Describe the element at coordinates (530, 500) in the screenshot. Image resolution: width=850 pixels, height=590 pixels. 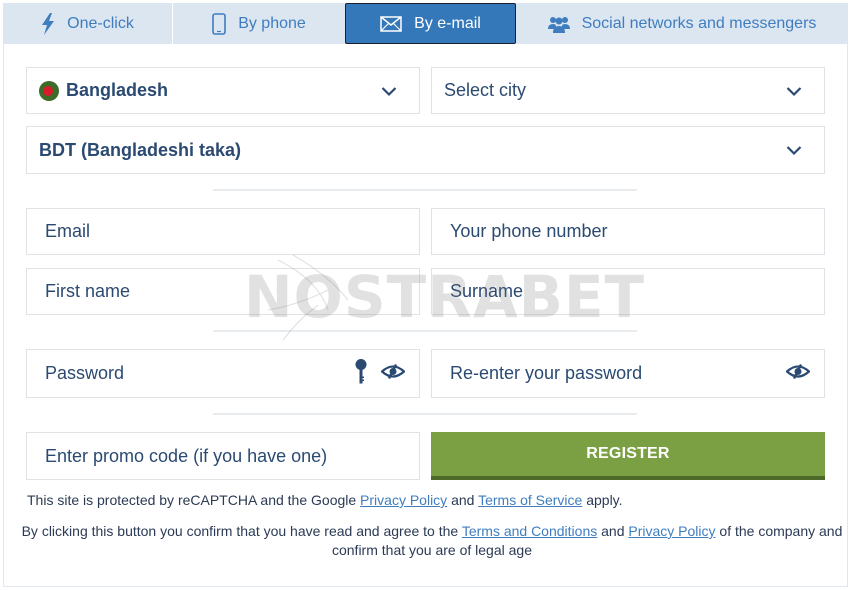
I see `terms-of-service-link: Terms of Service` at that location.